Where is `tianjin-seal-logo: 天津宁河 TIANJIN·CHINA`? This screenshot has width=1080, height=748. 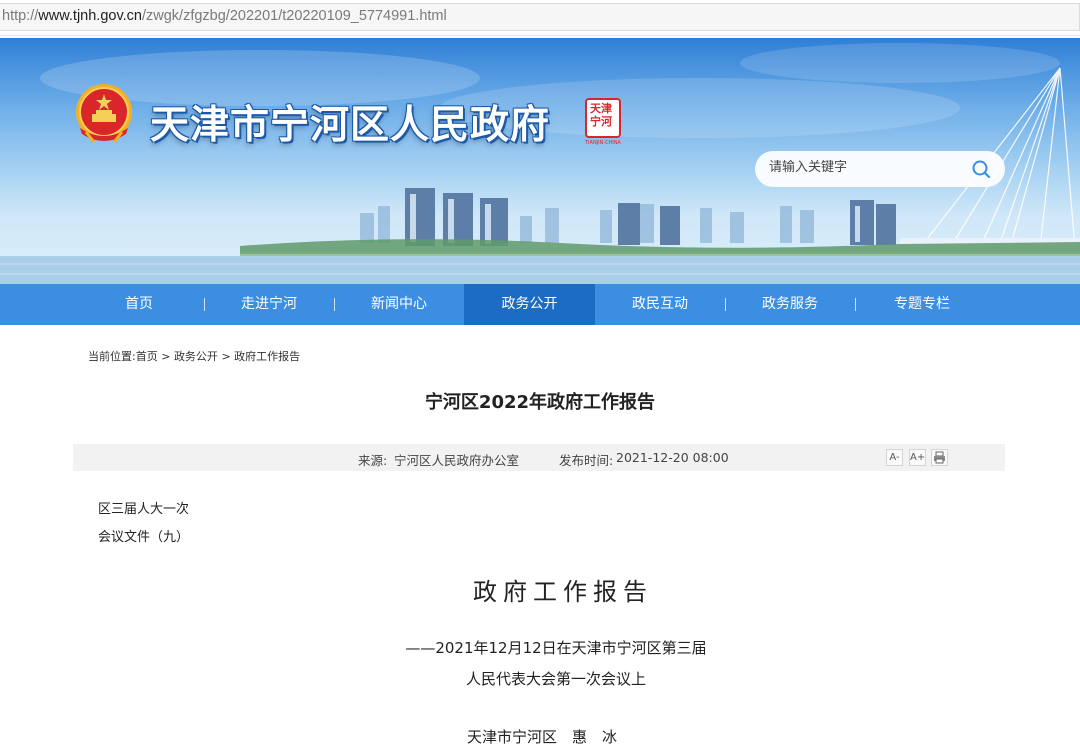 tianjin-seal-logo: 天津宁河 TIANJIN·CHINA is located at coordinates (603, 122).